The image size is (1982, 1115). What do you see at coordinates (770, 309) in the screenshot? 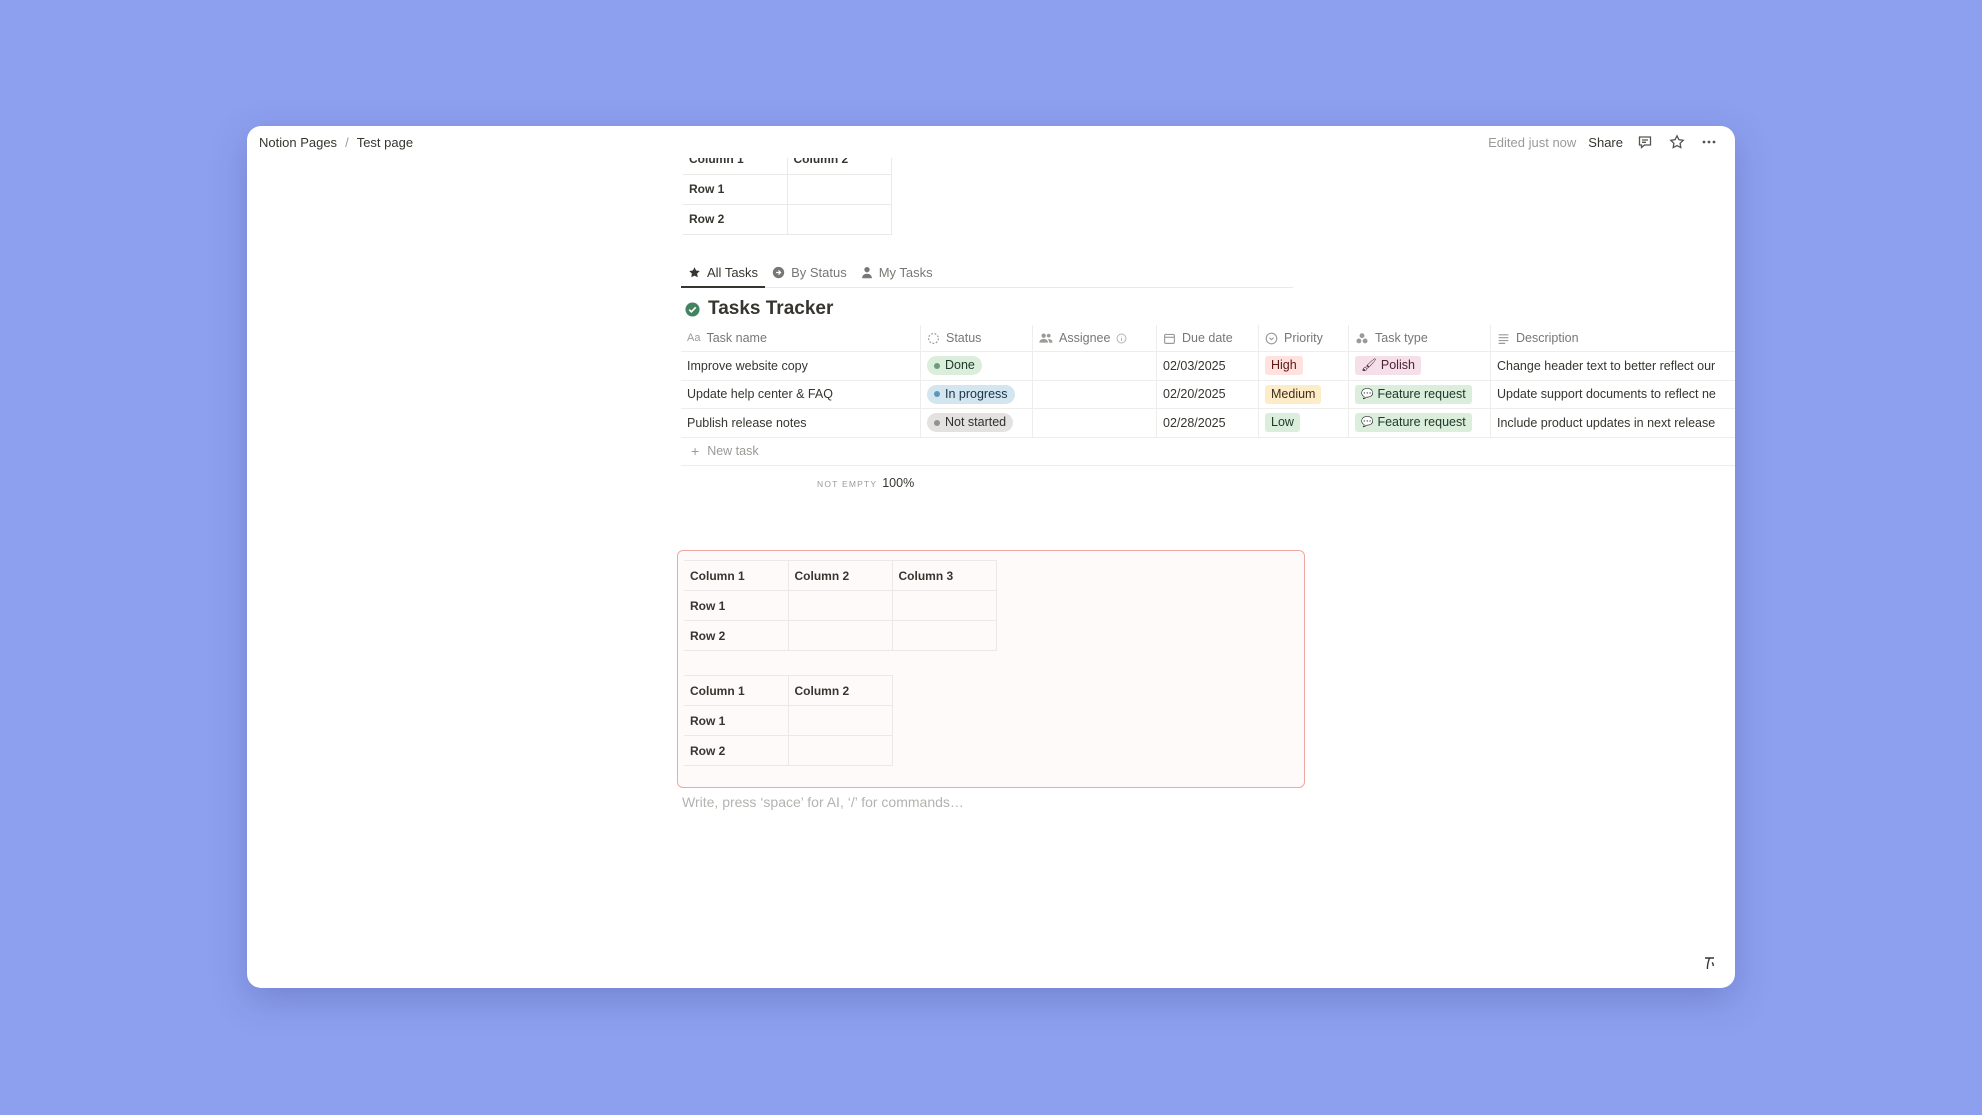
I see `database-title-text: Tasks Tracker` at bounding box center [770, 309].